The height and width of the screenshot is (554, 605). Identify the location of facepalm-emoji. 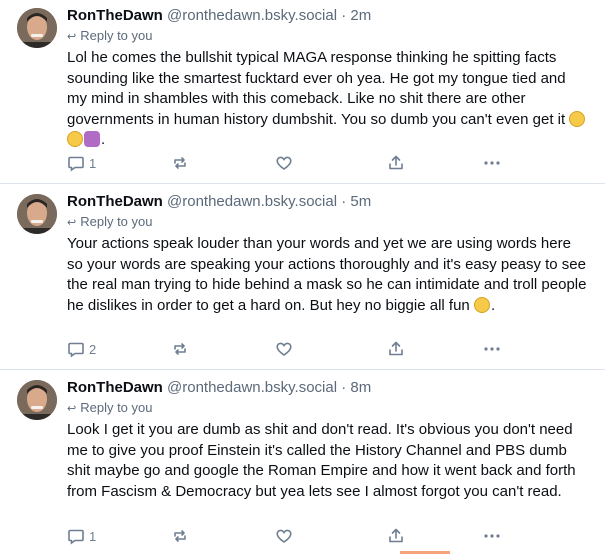
(92, 139).